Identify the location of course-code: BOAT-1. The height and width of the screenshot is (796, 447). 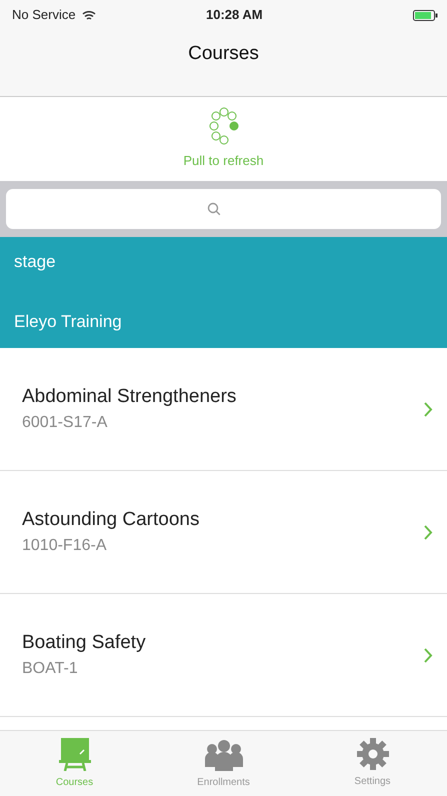
(50, 669).